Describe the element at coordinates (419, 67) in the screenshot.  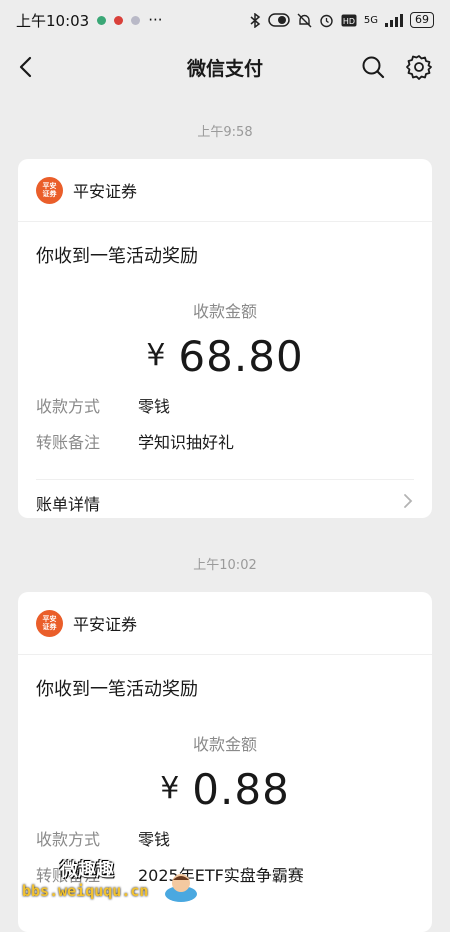
I see `gear-icon` at that location.